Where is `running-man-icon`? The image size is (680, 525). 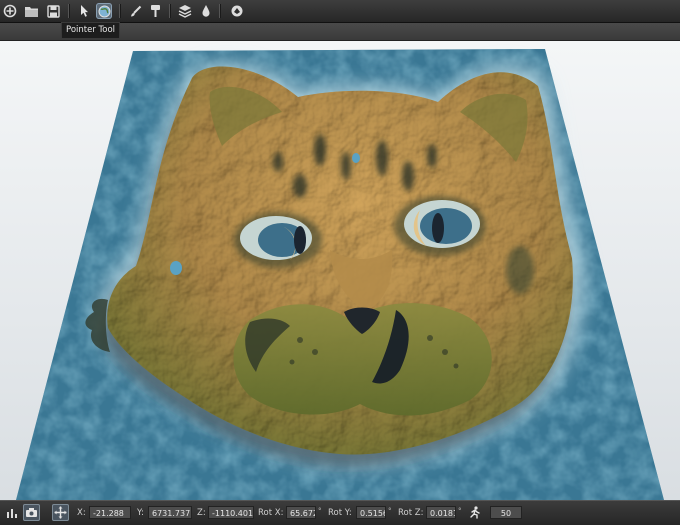
running-man-icon is located at coordinates (474, 512).